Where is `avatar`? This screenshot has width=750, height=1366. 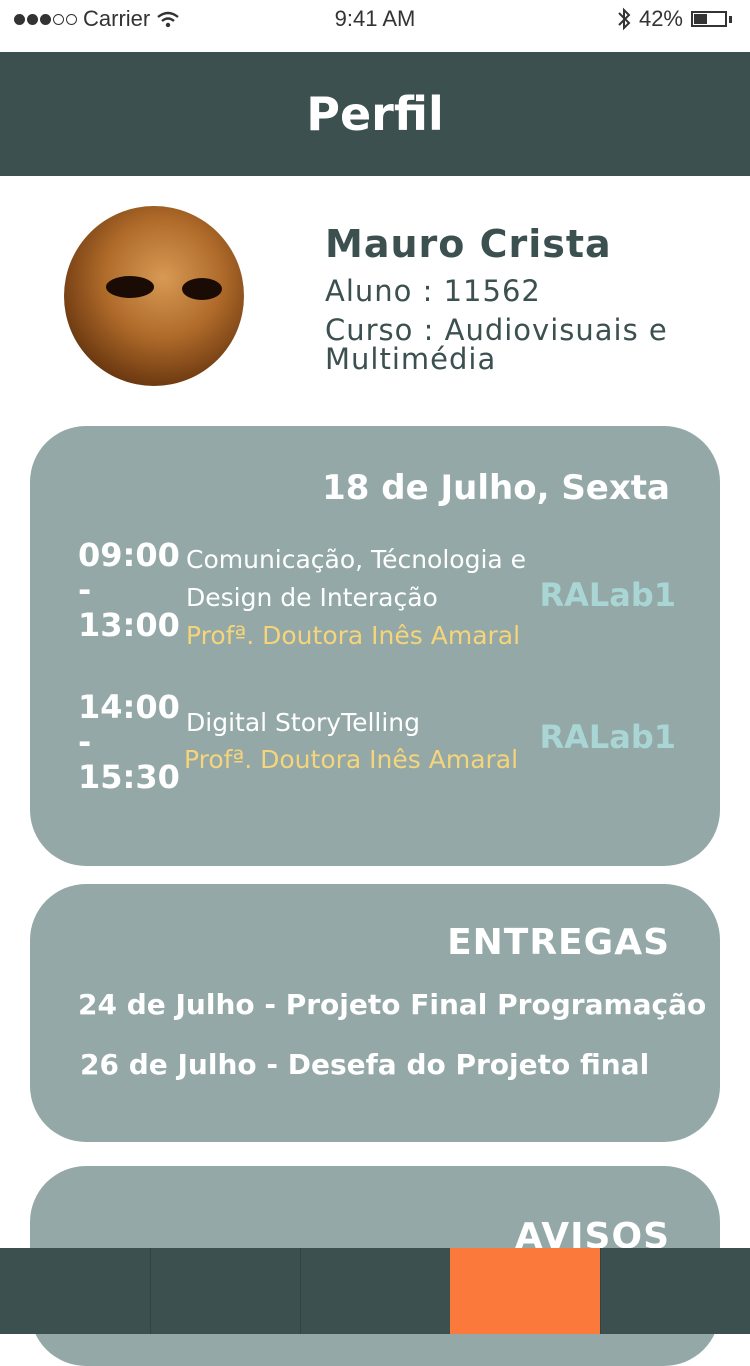 avatar is located at coordinates (154, 296).